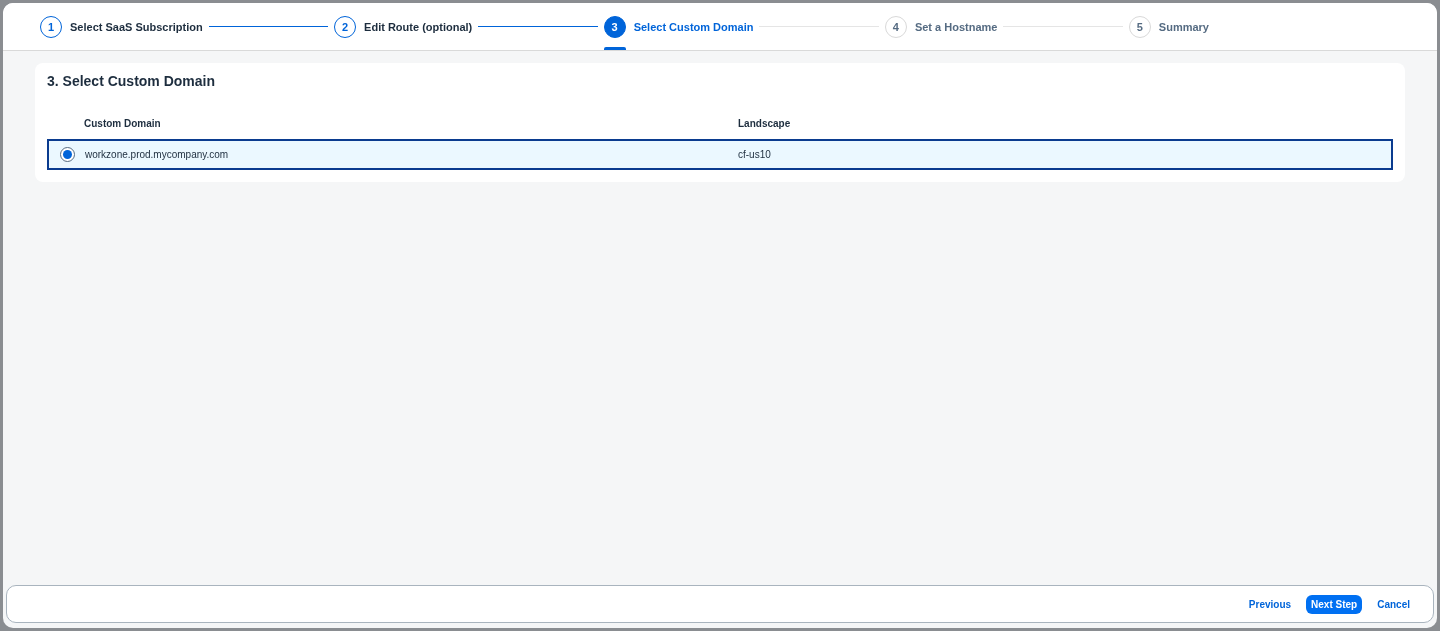 This screenshot has width=1440, height=631. Describe the element at coordinates (755, 154) in the screenshot. I see `table-cell-text: cf-us10` at that location.